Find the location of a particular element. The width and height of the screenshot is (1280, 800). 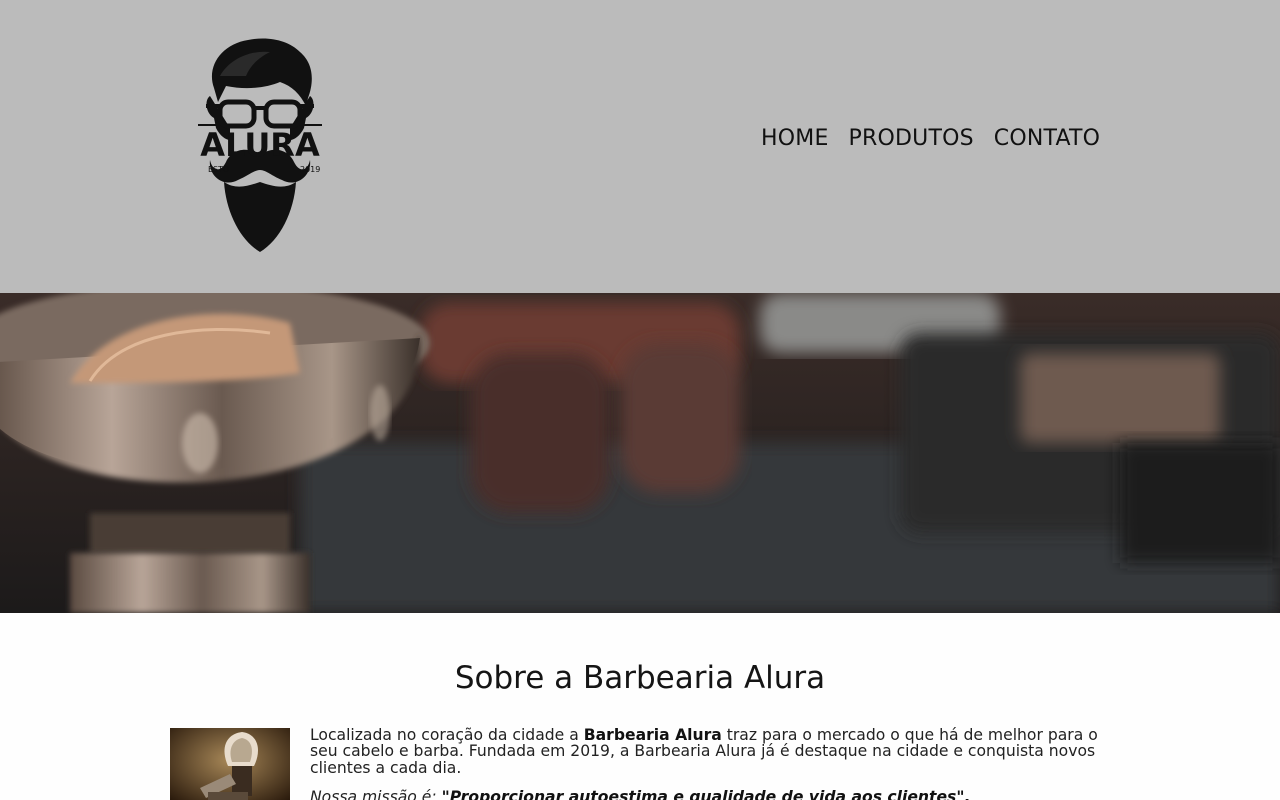

brand-name-bold: Barbearia Alura is located at coordinates (652, 735).